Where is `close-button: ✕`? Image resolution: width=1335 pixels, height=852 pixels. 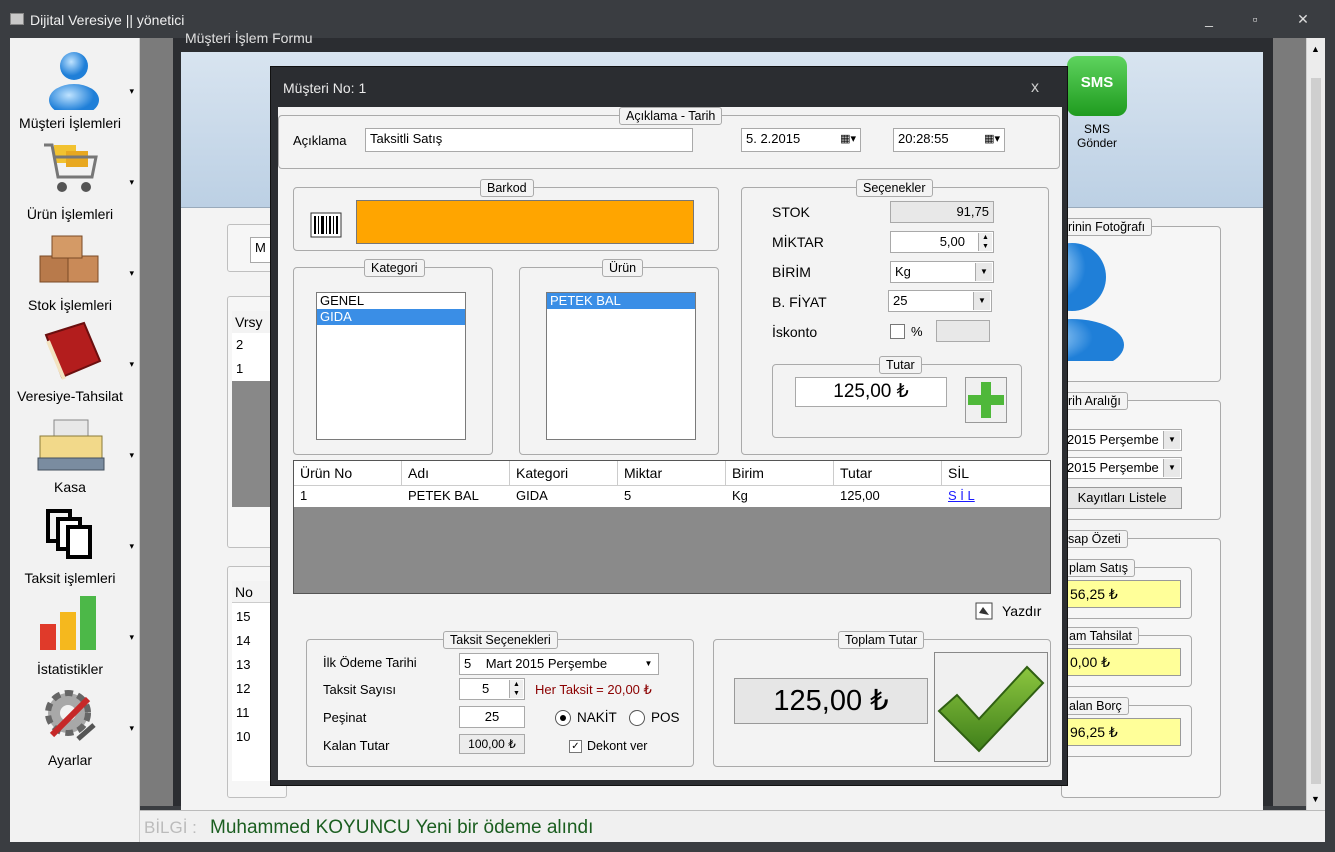
close-button: ✕ is located at coordinates (1303, 19).